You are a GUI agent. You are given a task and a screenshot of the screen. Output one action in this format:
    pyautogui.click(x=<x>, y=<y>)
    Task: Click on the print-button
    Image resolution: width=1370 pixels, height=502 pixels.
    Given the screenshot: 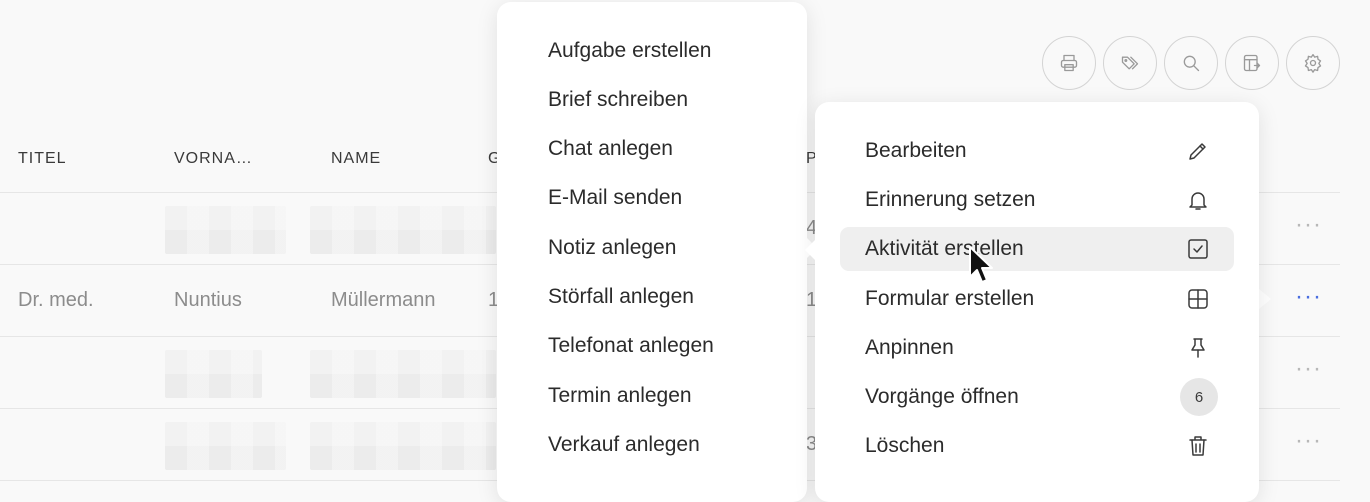 What is the action you would take?
    pyautogui.click(x=1069, y=63)
    